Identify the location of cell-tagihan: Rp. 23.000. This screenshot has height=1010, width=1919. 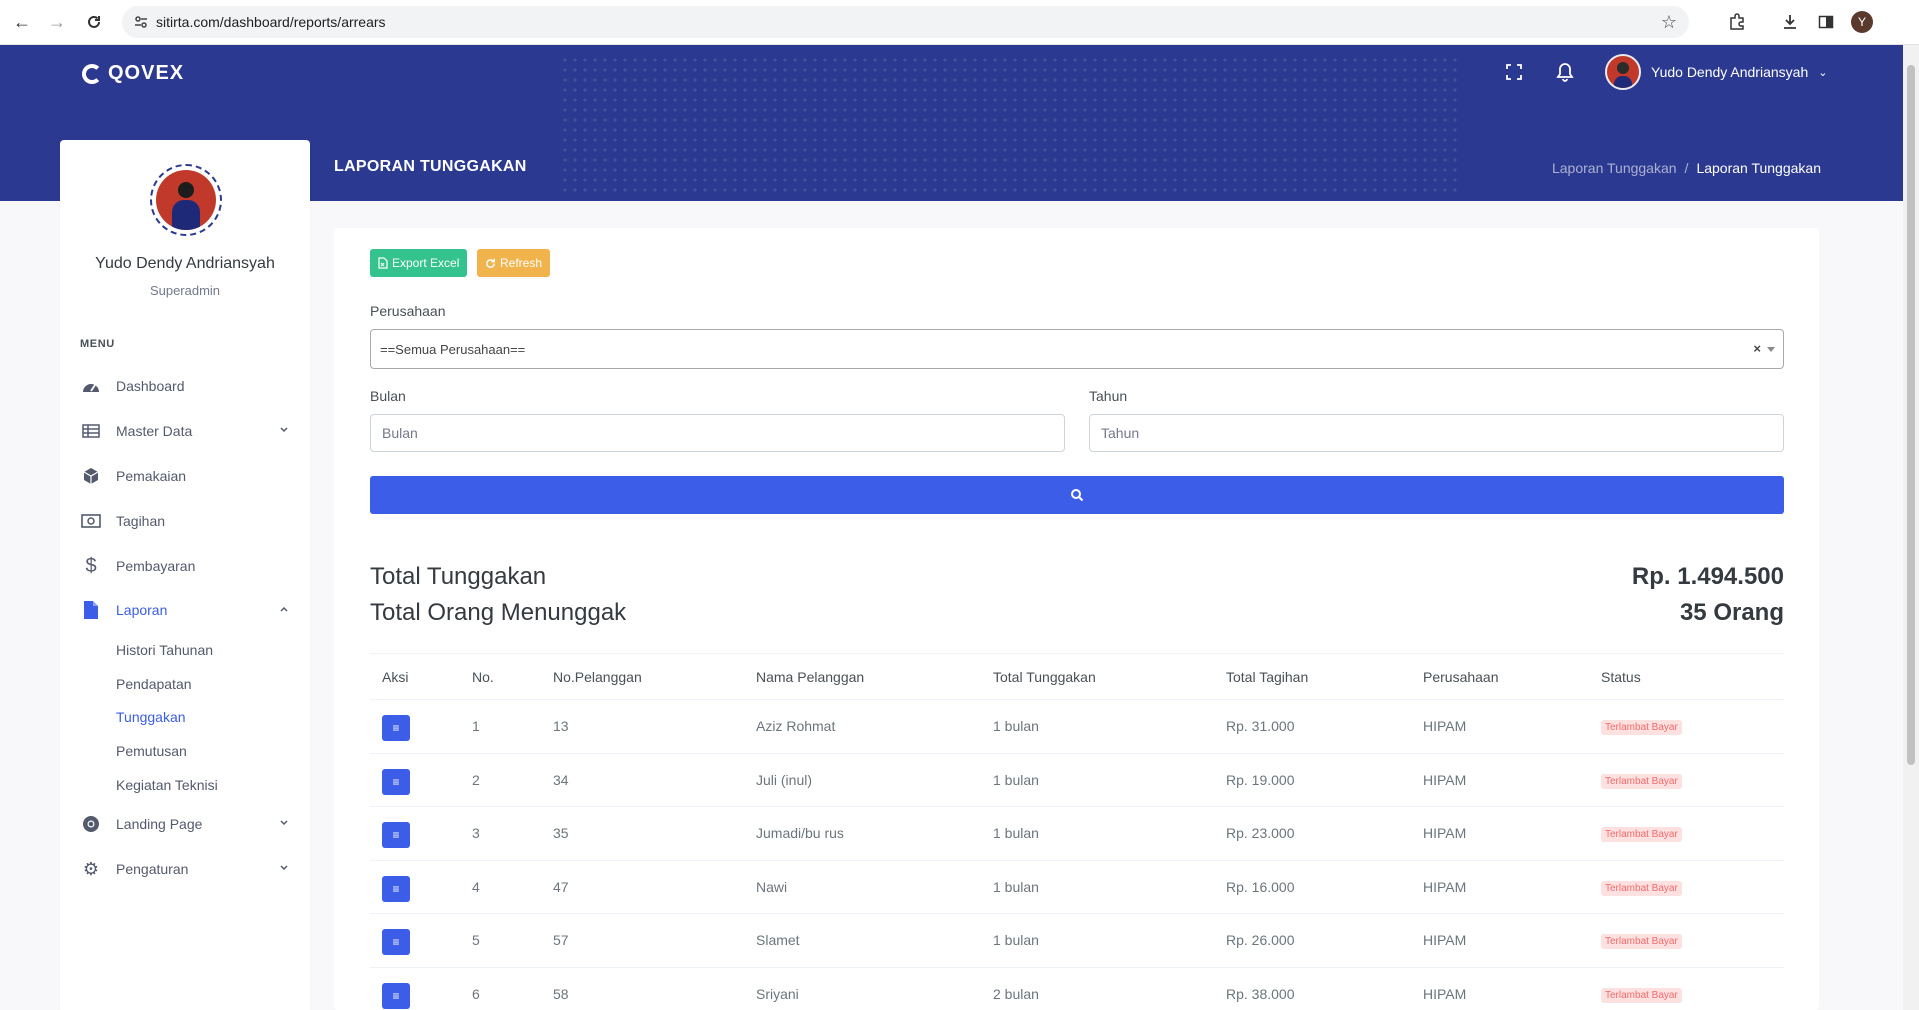
(1312, 833).